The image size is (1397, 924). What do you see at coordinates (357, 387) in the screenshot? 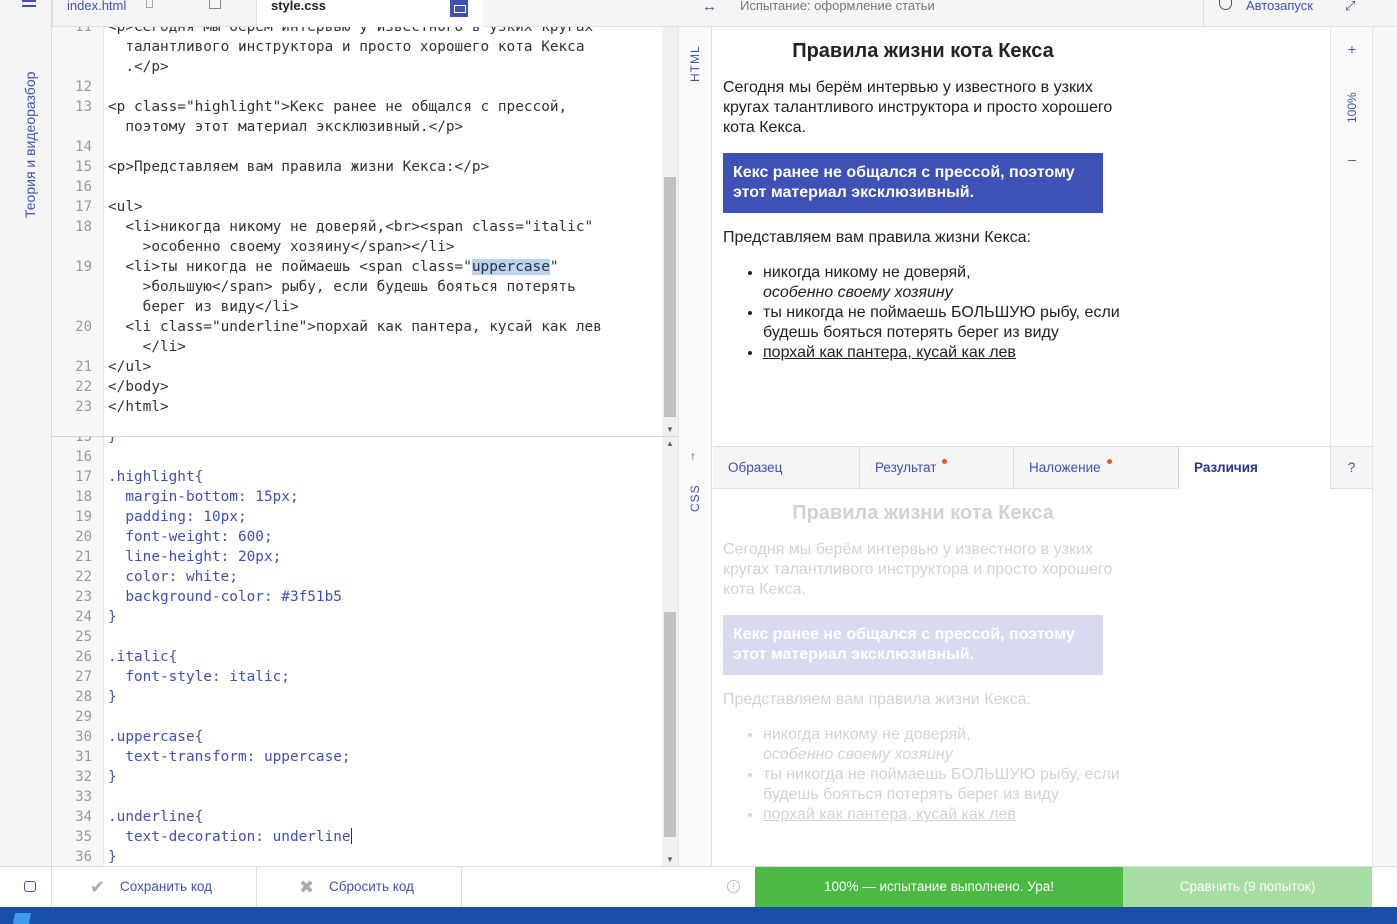
I see `code-line: 22 </body>` at bounding box center [357, 387].